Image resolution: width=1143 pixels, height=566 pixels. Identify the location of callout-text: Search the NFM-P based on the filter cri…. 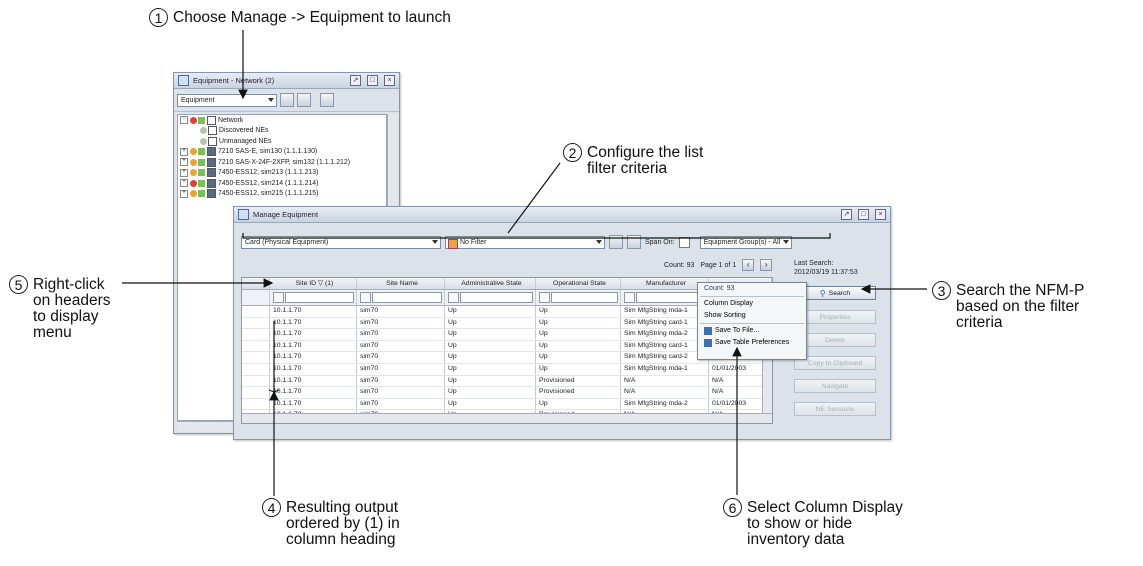
(1020, 306).